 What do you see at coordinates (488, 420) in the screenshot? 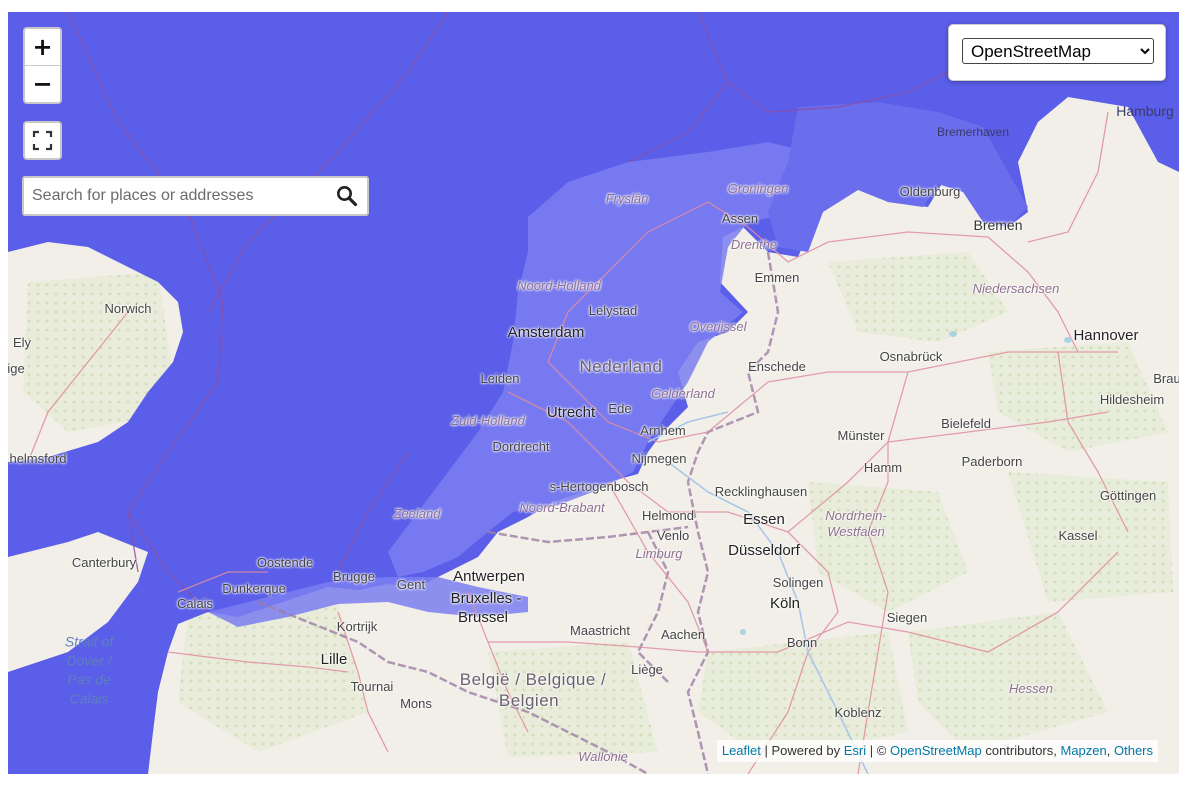
I see `label-zuid-holland: Zuid-Holland` at bounding box center [488, 420].